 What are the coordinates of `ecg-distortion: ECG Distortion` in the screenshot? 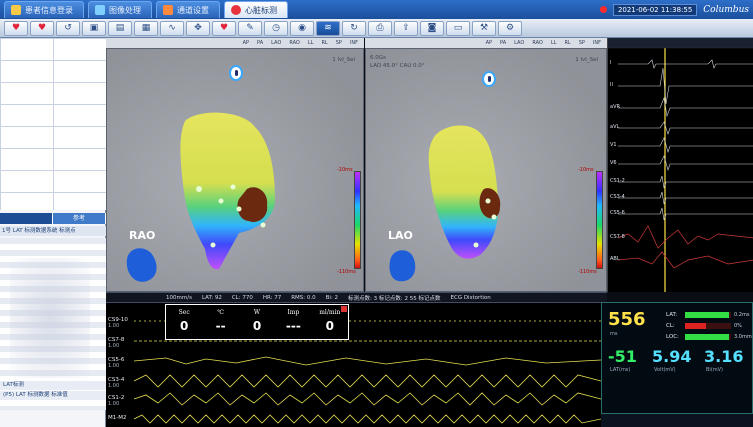 It's located at (471, 298).